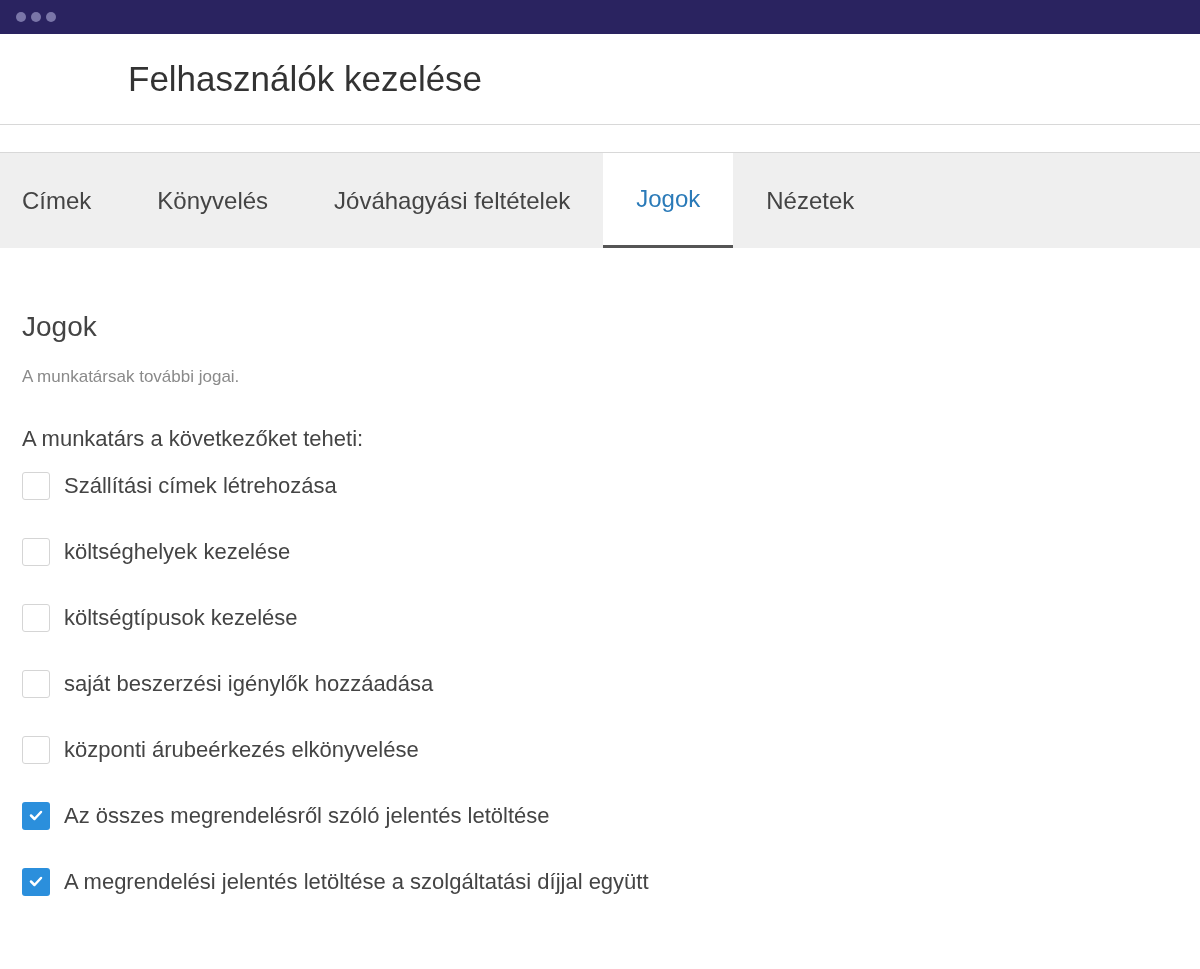 Image resolution: width=1200 pixels, height=969 pixels. What do you see at coordinates (356, 882) in the screenshot?
I see `permission-label: A megrendelési jelentés letöltése a szolgáltatási díjjal együtt` at bounding box center [356, 882].